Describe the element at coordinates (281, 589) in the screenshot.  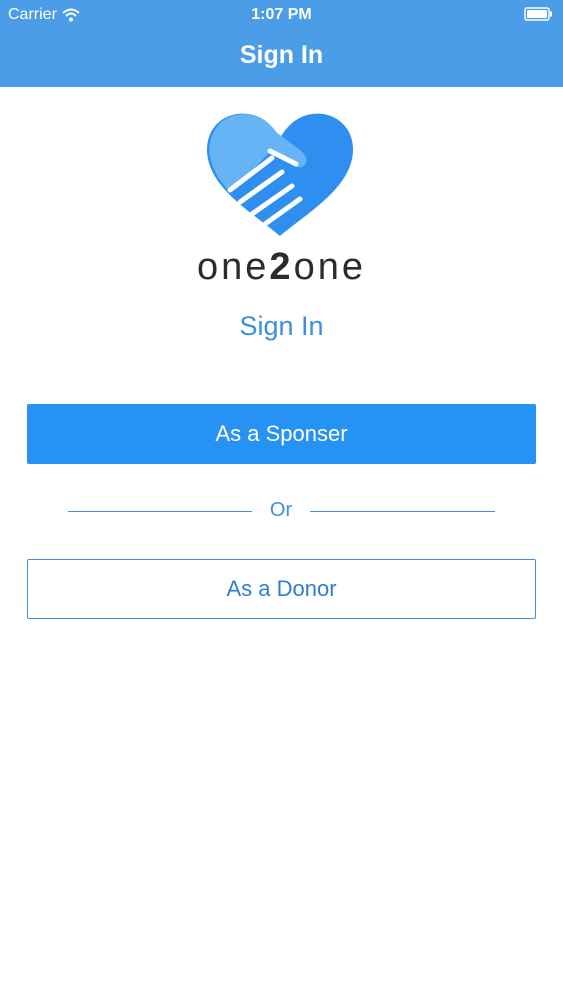
I see `sign-in-donor-button: As a Donor` at that location.